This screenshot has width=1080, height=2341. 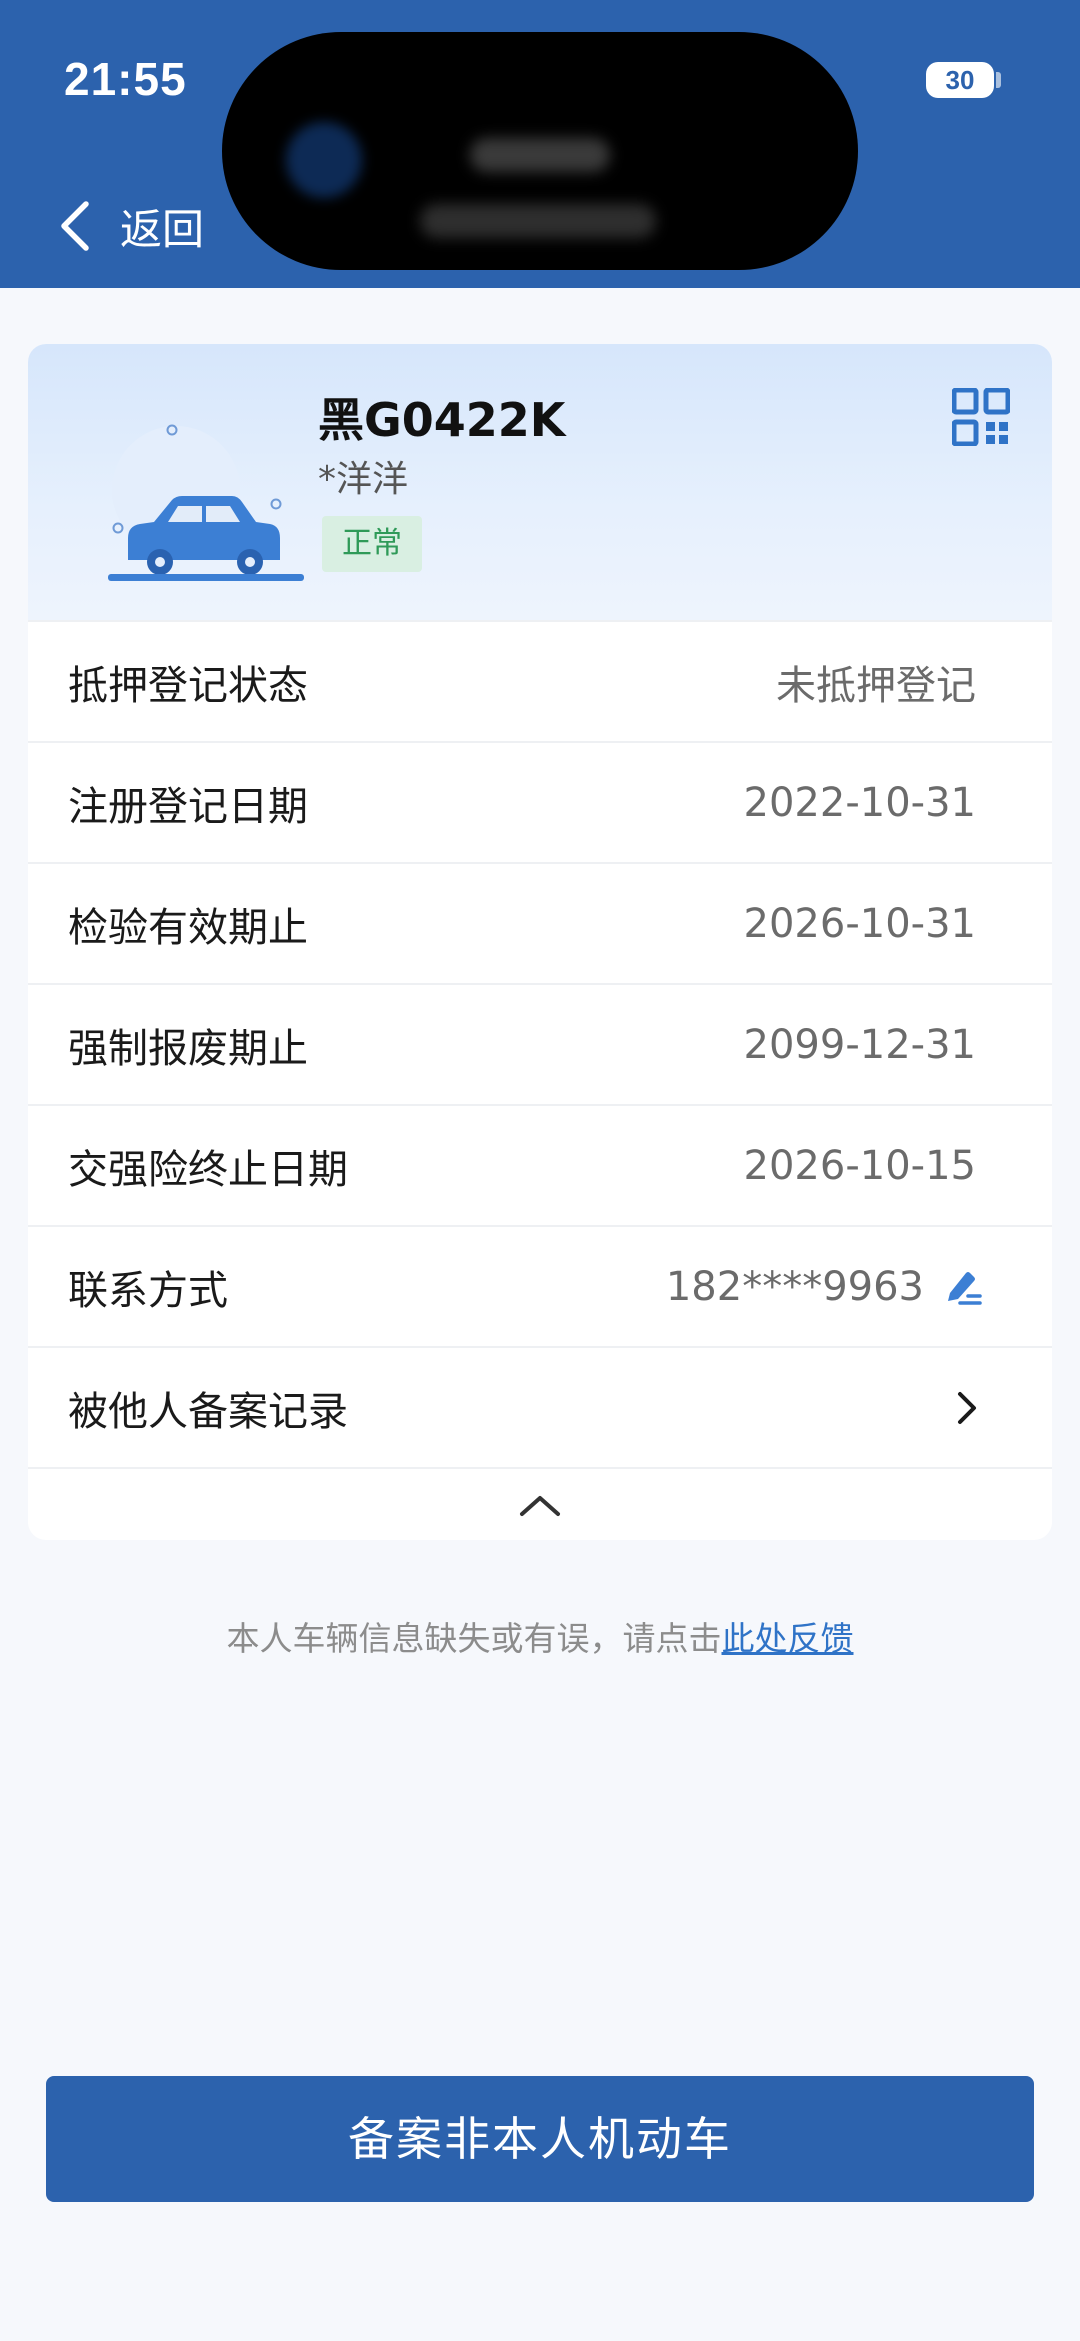 What do you see at coordinates (372, 544) in the screenshot?
I see `status-badge: 正常` at bounding box center [372, 544].